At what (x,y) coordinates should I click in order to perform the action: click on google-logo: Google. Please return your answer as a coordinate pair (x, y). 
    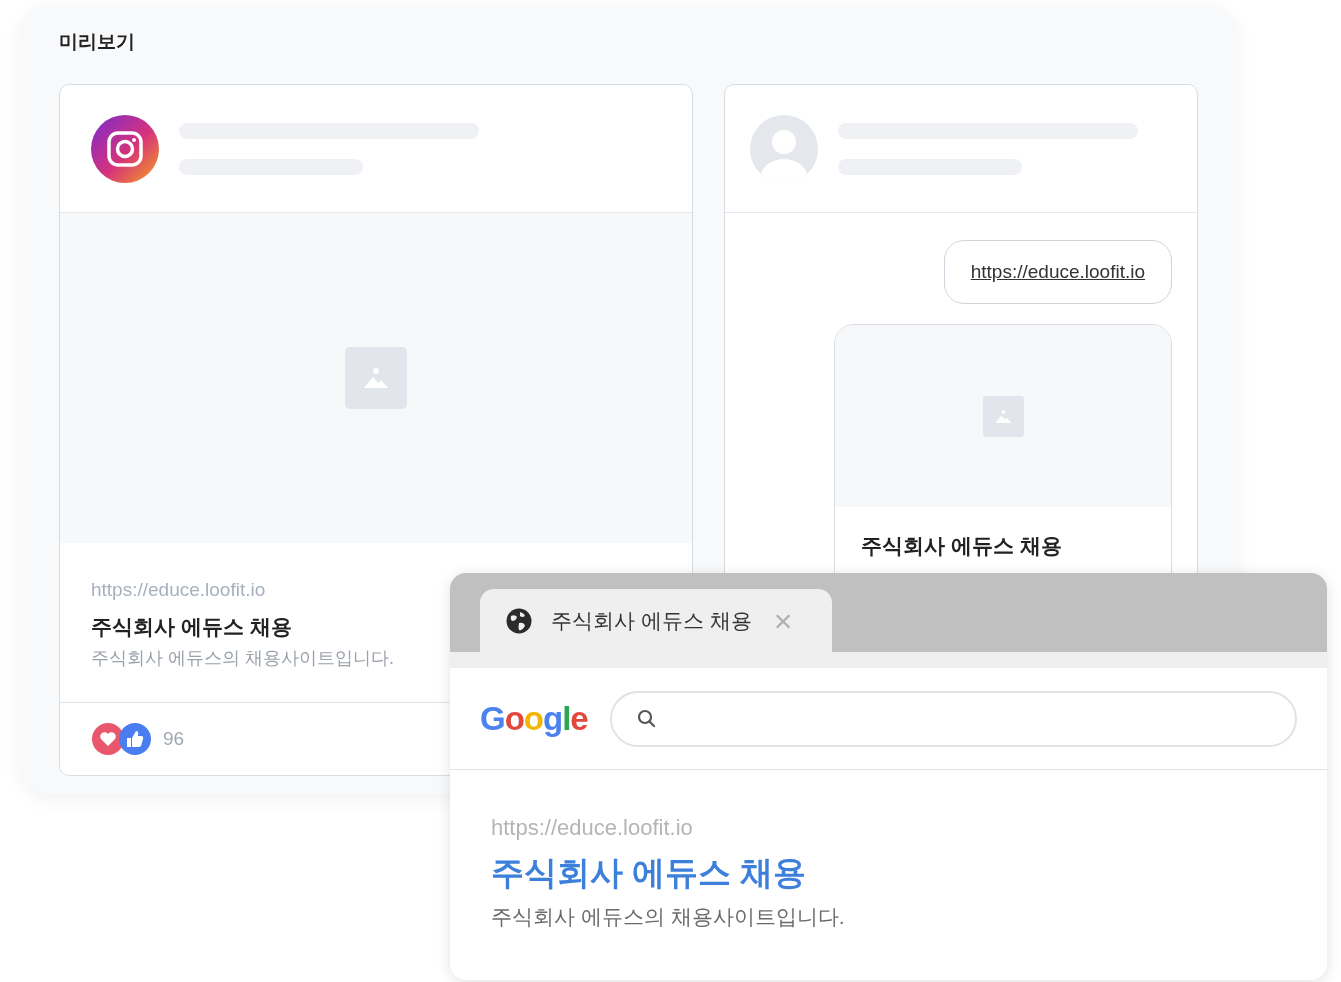
    Looking at the image, I should click on (534, 718).